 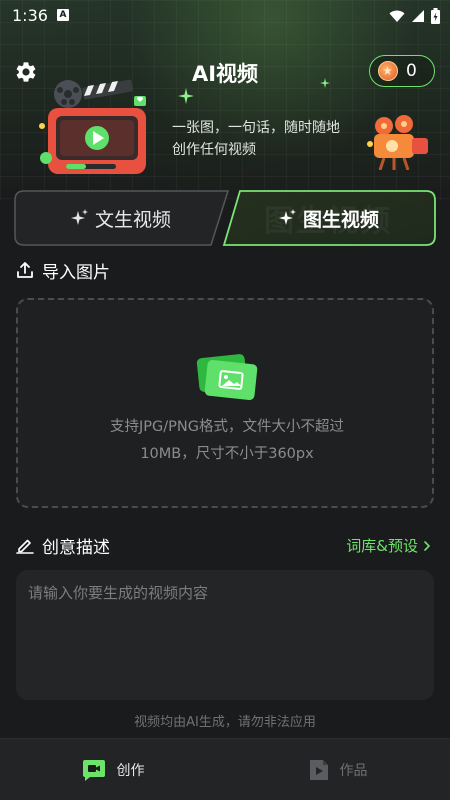 What do you see at coordinates (318, 770) in the screenshot?
I see `play-file-icon` at bounding box center [318, 770].